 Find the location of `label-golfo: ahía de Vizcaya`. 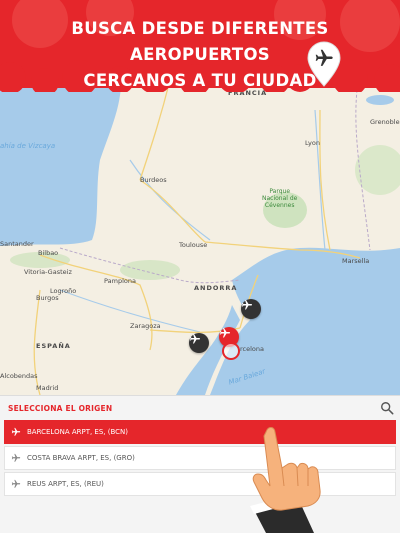

label-golfo: ahía de Vizcaya is located at coordinates (28, 146).